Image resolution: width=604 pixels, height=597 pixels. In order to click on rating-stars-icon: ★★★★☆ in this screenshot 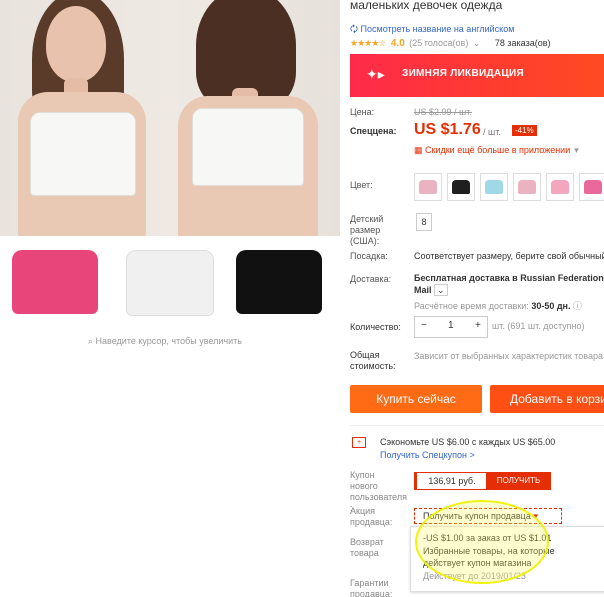, I will do `click(368, 43)`.